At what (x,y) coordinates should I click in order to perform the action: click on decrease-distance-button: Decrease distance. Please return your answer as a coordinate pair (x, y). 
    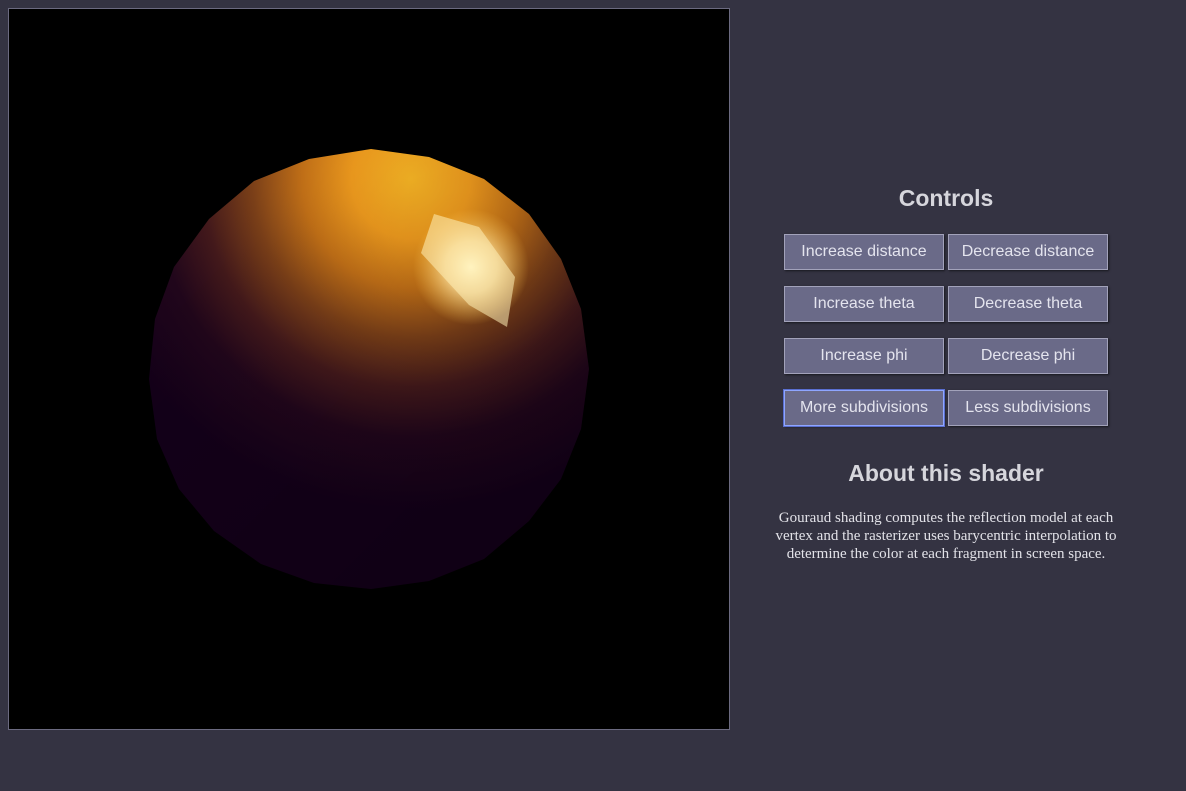
    Looking at the image, I should click on (1028, 252).